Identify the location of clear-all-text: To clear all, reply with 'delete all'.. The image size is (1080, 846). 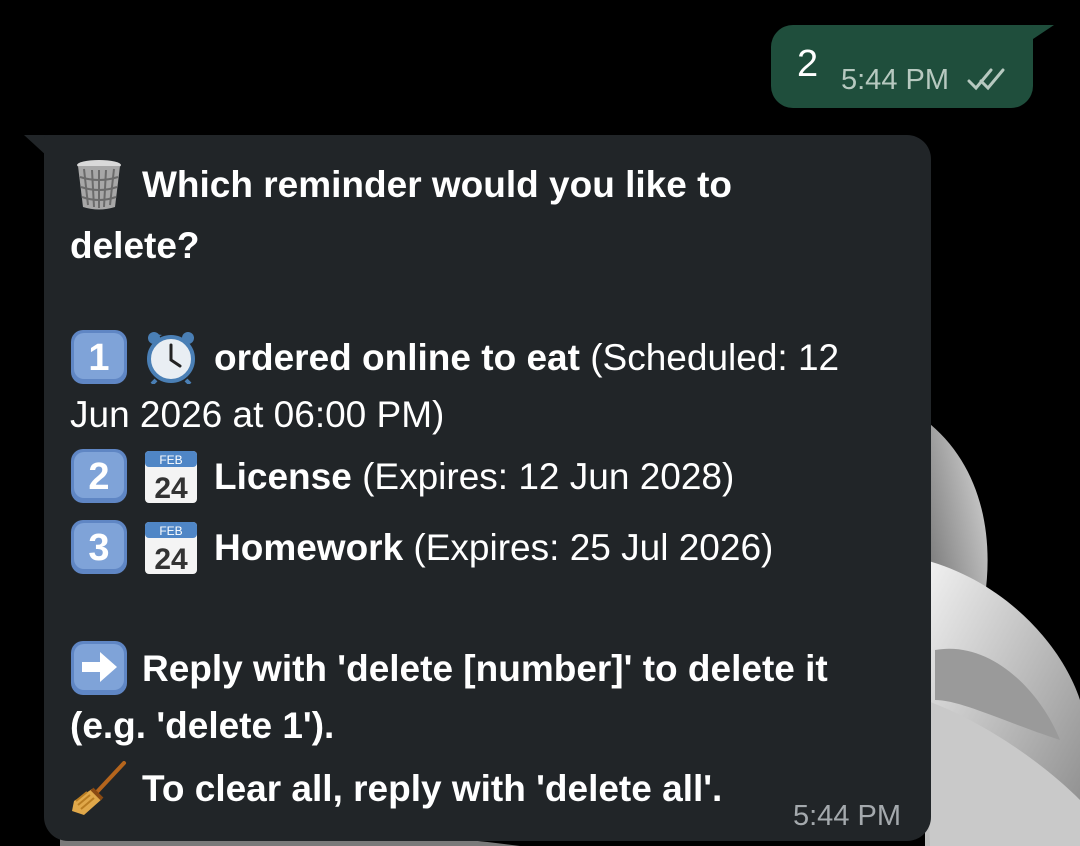
(432, 788).